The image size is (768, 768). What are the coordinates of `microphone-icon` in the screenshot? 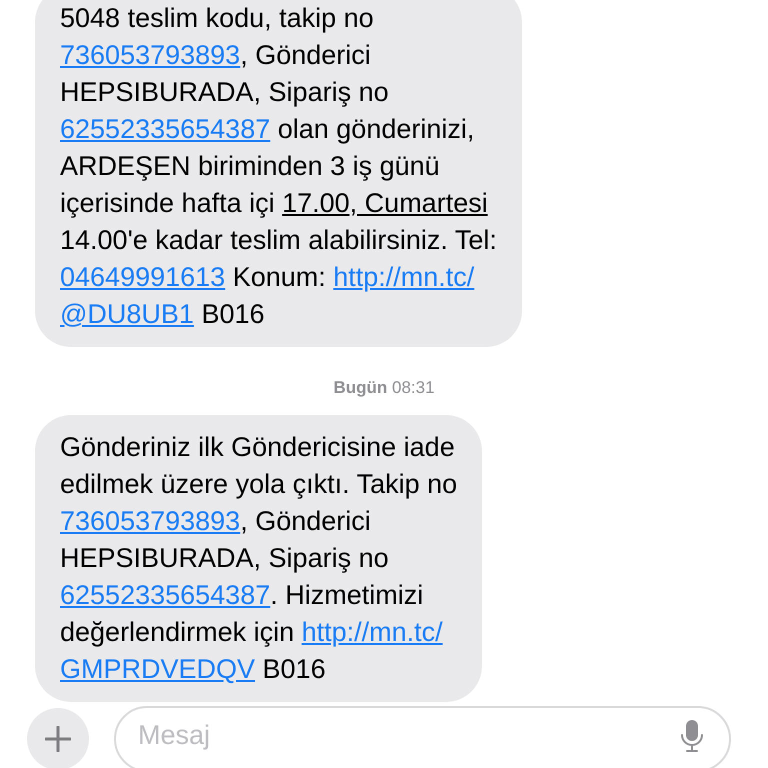 It's located at (692, 736).